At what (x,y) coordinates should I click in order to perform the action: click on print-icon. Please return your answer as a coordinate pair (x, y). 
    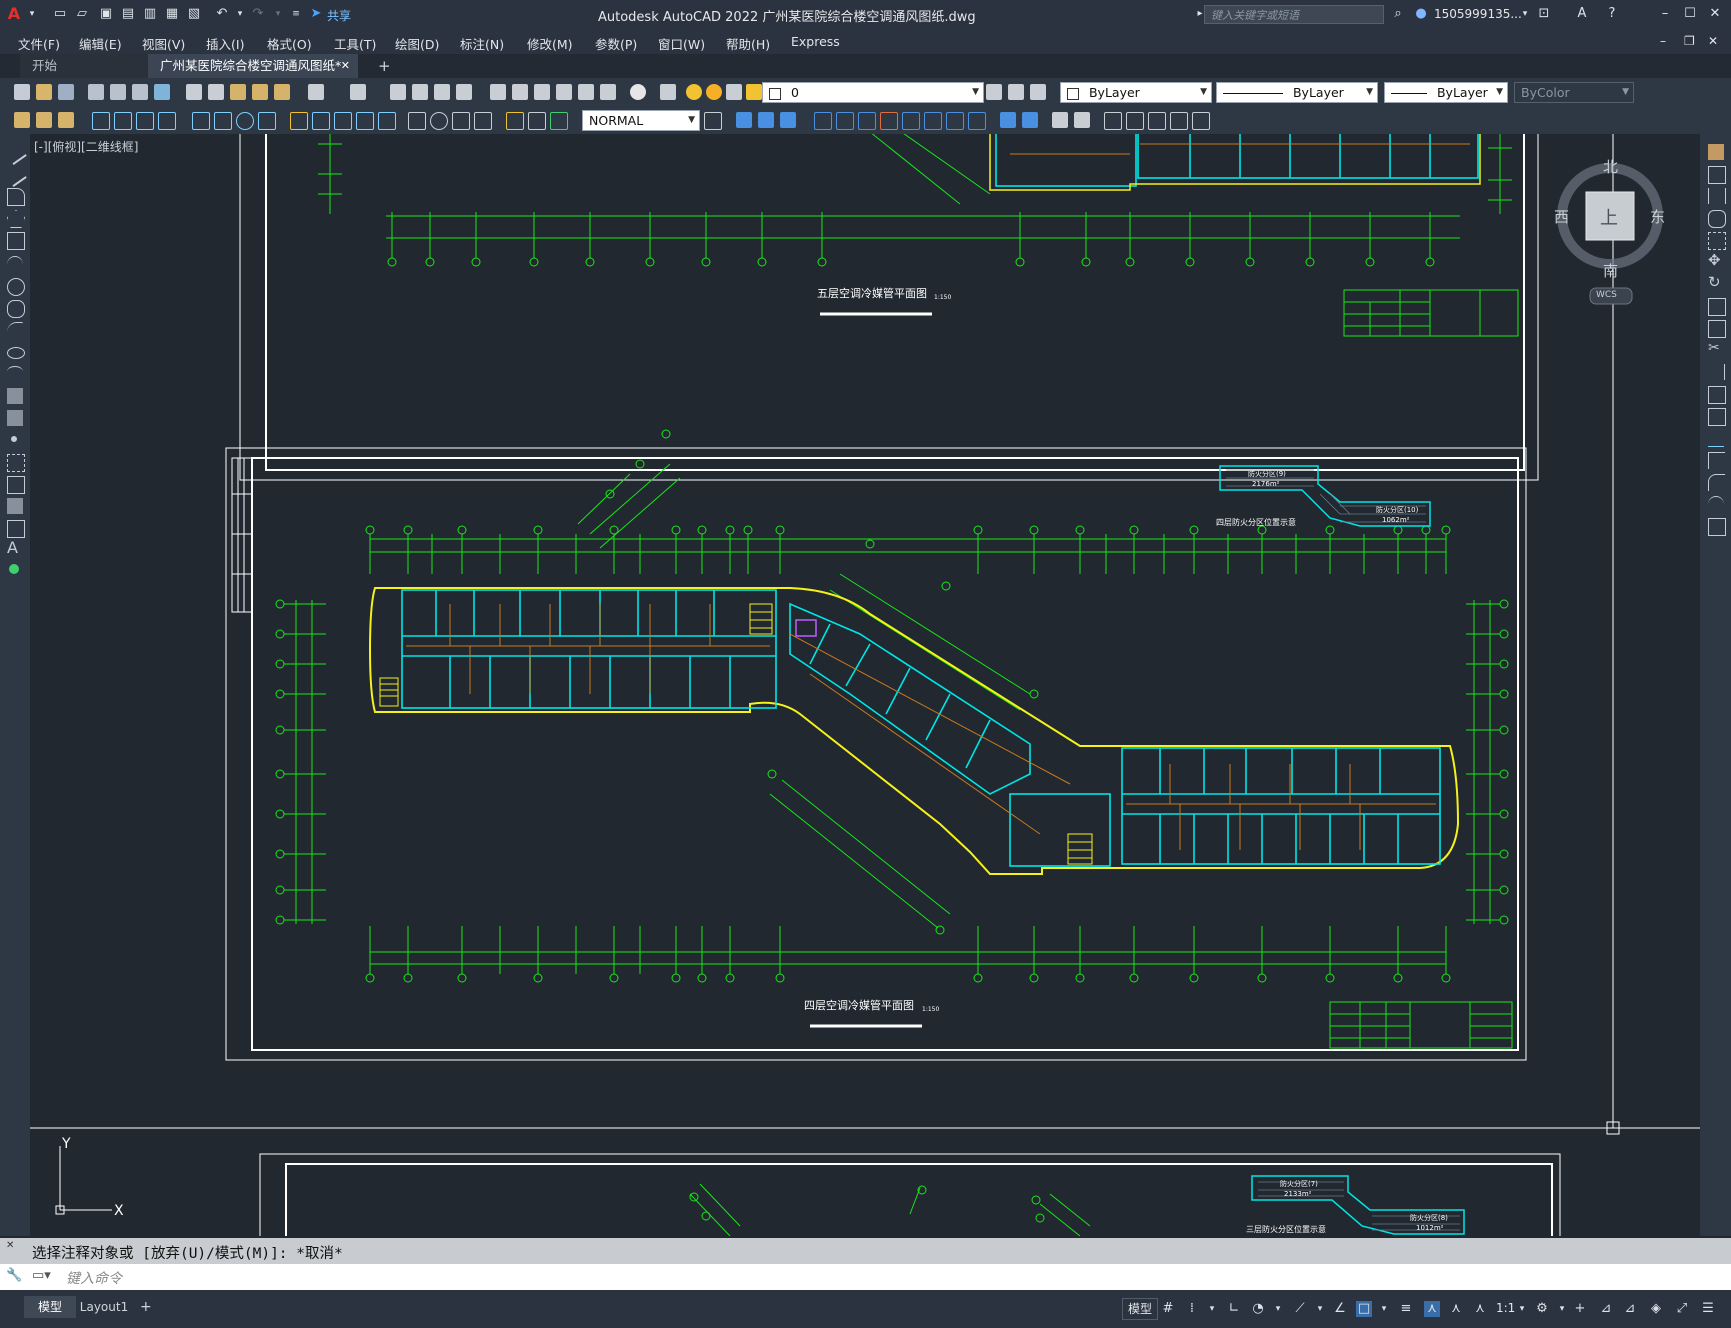
    Looking at the image, I should click on (96, 92).